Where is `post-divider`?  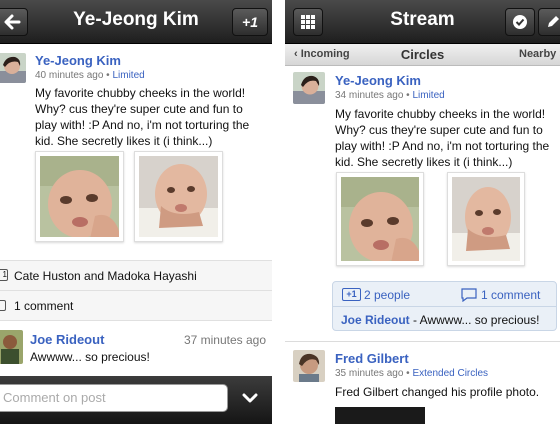
post-divider is located at coordinates (422, 341).